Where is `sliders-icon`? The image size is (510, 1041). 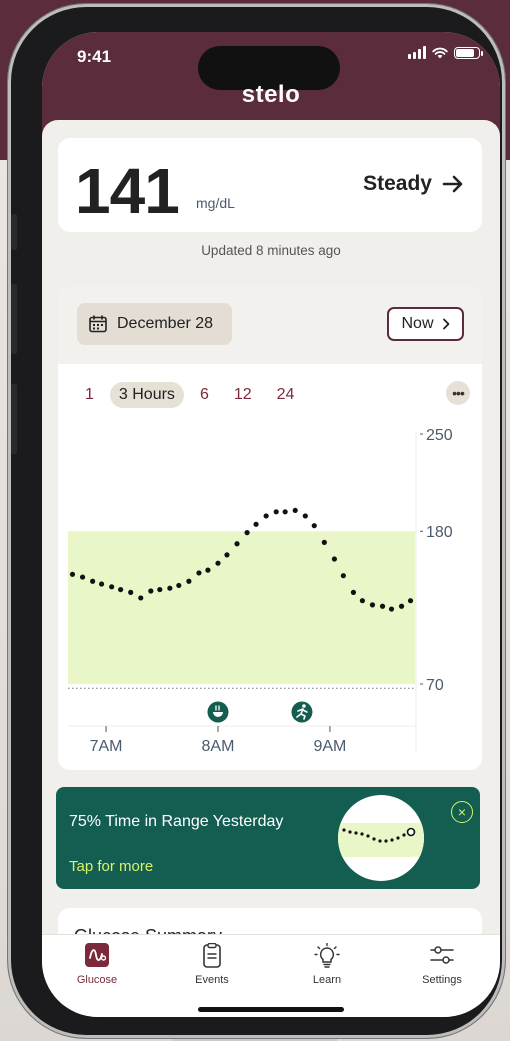 sliders-icon is located at coordinates (442, 955).